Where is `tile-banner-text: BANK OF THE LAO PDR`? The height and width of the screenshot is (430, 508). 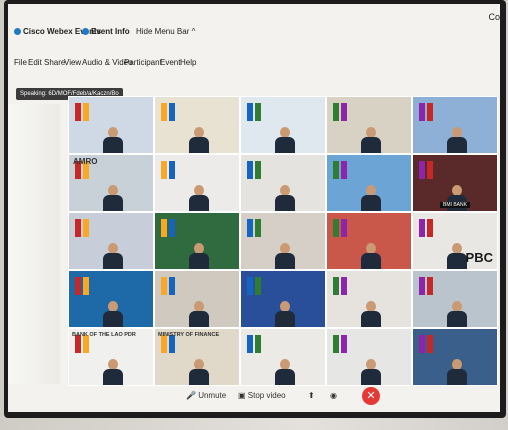 tile-banner-text: BANK OF THE LAO PDR is located at coordinates (104, 335).